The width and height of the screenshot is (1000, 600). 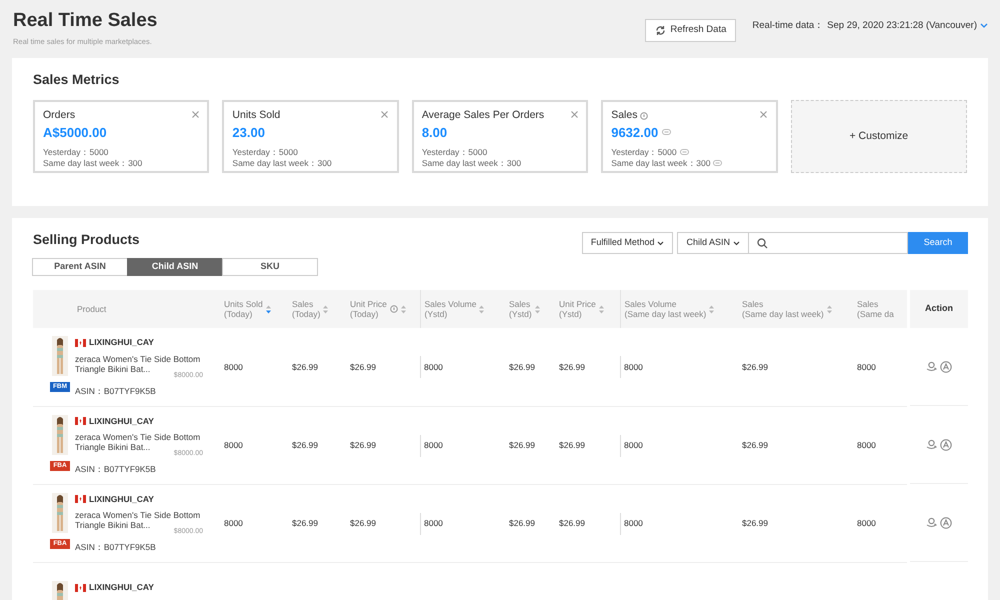 I want to click on tab: Parent ASIN, so click(x=80, y=267).